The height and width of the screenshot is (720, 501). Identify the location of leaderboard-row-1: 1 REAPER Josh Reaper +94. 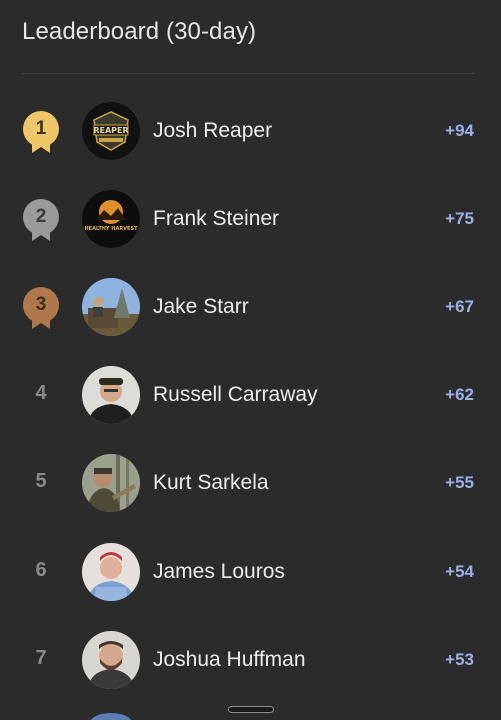
(250, 130).